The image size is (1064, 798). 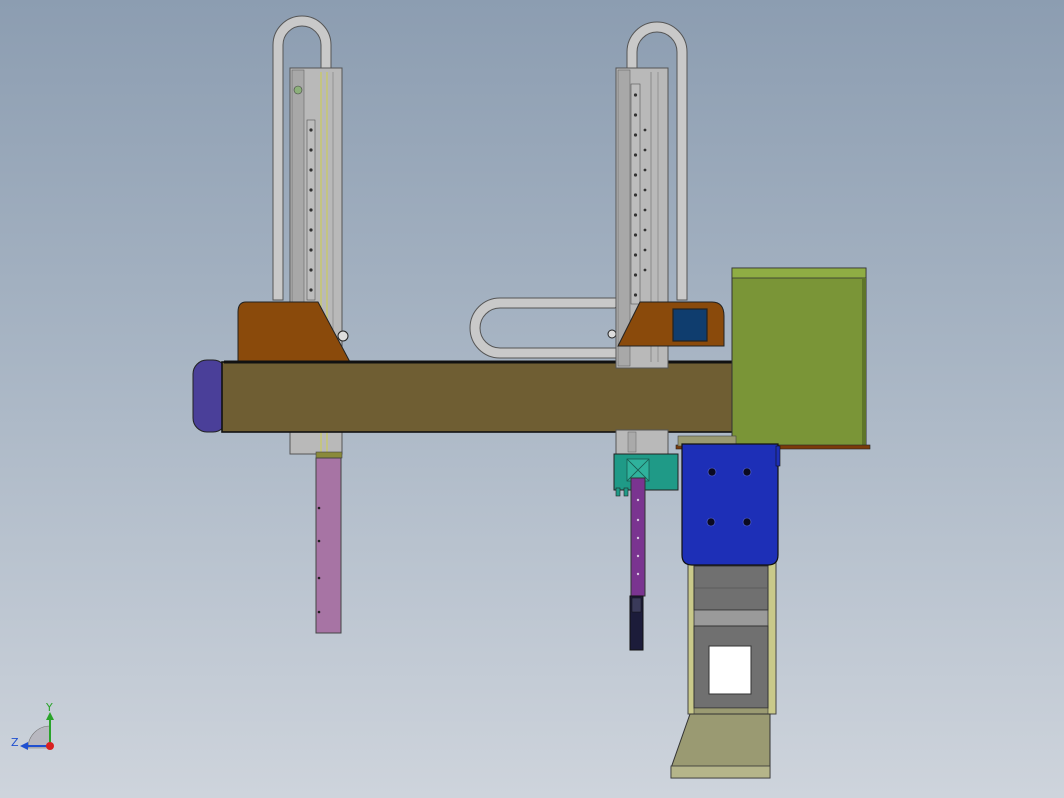 What do you see at coordinates (32, 725) in the screenshot?
I see `coordinate-triad: Y Z` at bounding box center [32, 725].